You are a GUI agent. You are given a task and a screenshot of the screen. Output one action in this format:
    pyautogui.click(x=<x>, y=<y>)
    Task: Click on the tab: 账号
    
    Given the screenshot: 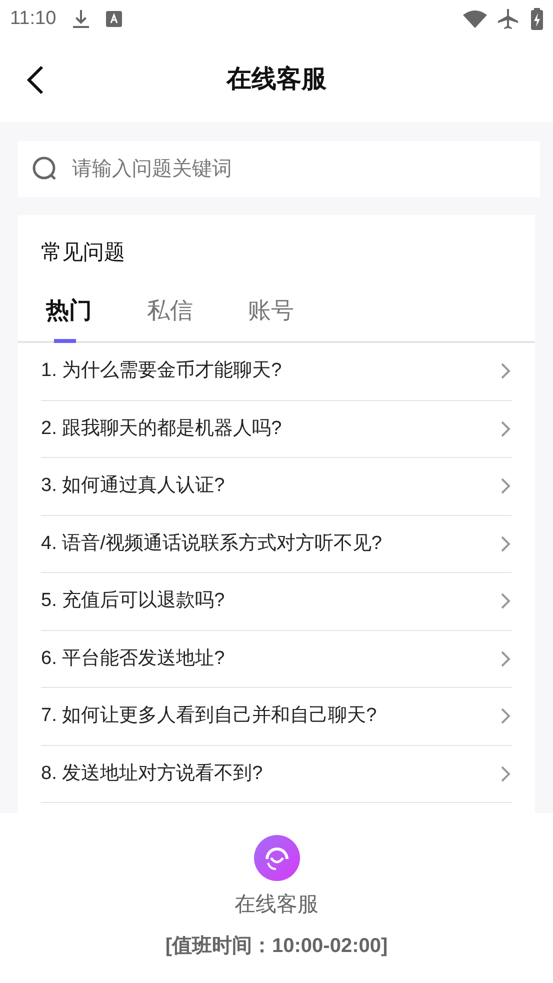 What is the action you would take?
    pyautogui.click(x=271, y=316)
    